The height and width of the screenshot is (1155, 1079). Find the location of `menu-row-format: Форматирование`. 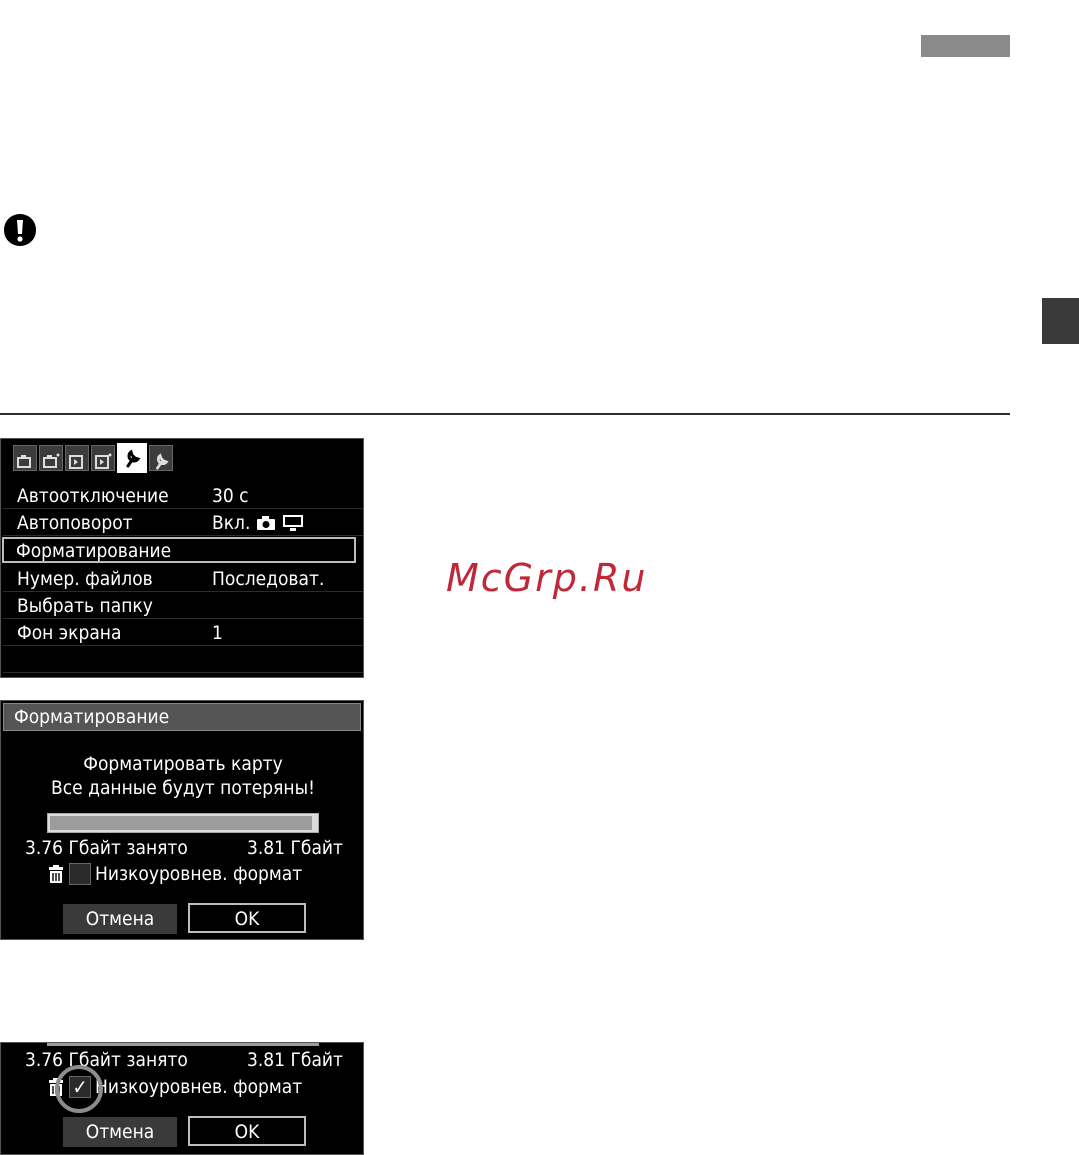

menu-row-format: Форматирование is located at coordinates (179, 550).